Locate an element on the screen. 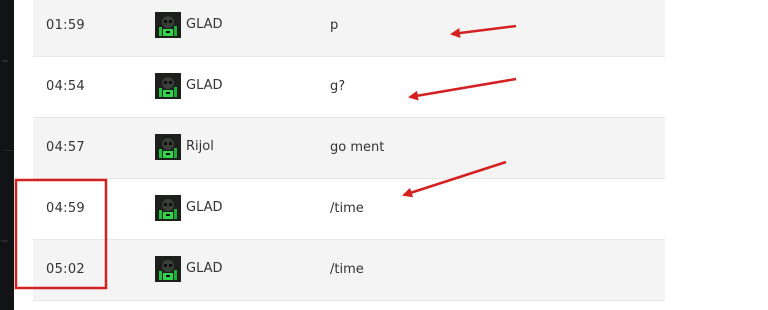 Image resolution: width=768 pixels, height=310 pixels. message-cell: go ment is located at coordinates (357, 147).